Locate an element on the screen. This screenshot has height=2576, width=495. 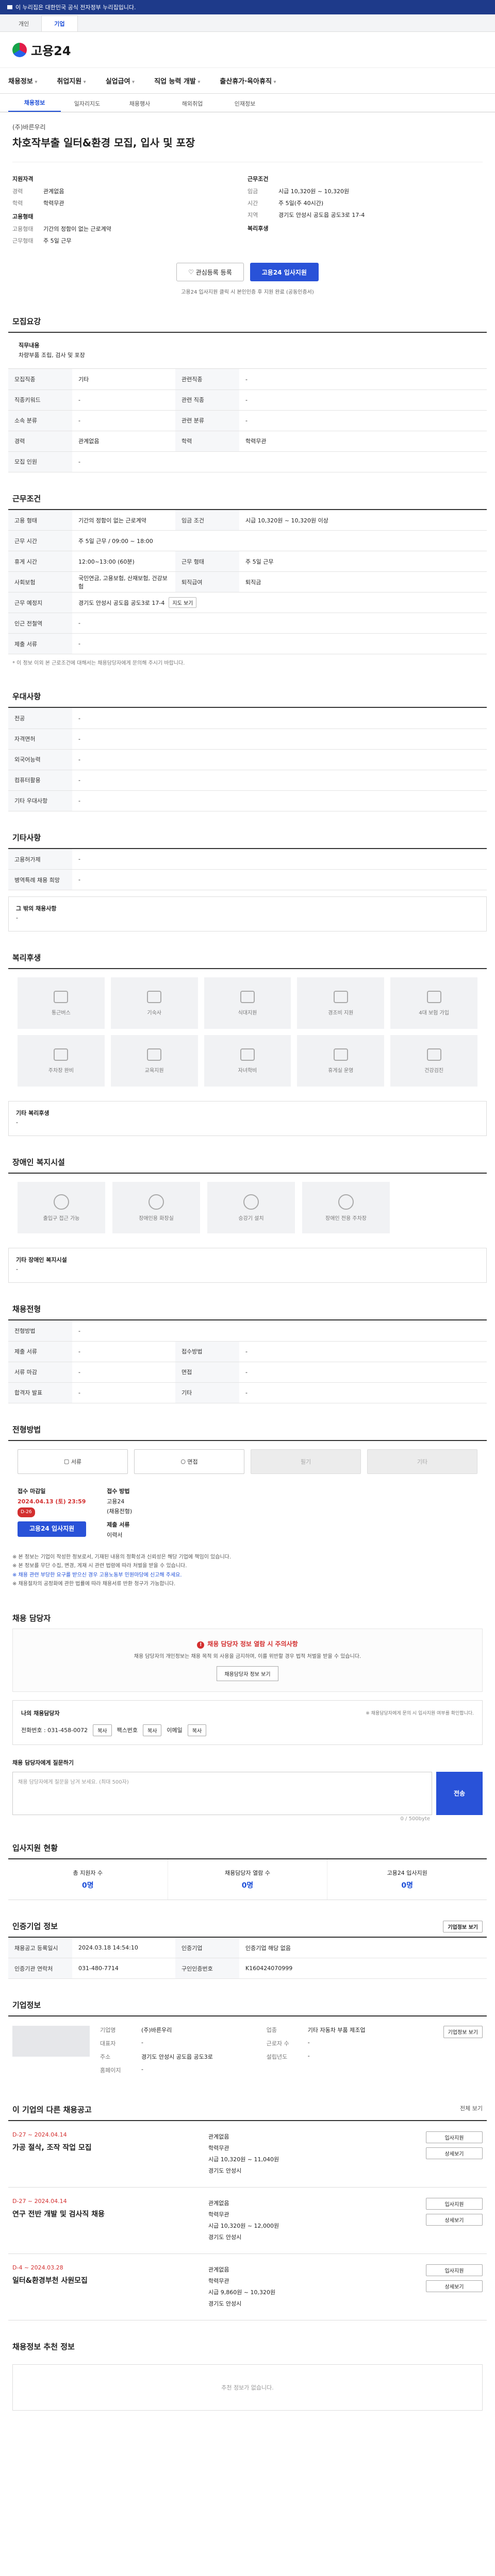
interest-button: ♡ 관심등록 등록 is located at coordinates (210, 272).